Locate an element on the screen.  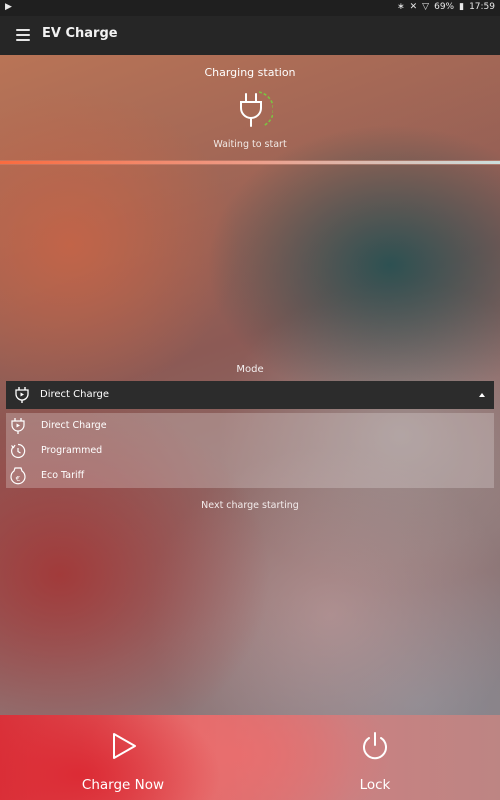
mode-selected-value: Direct Charge is located at coordinates (75, 394).